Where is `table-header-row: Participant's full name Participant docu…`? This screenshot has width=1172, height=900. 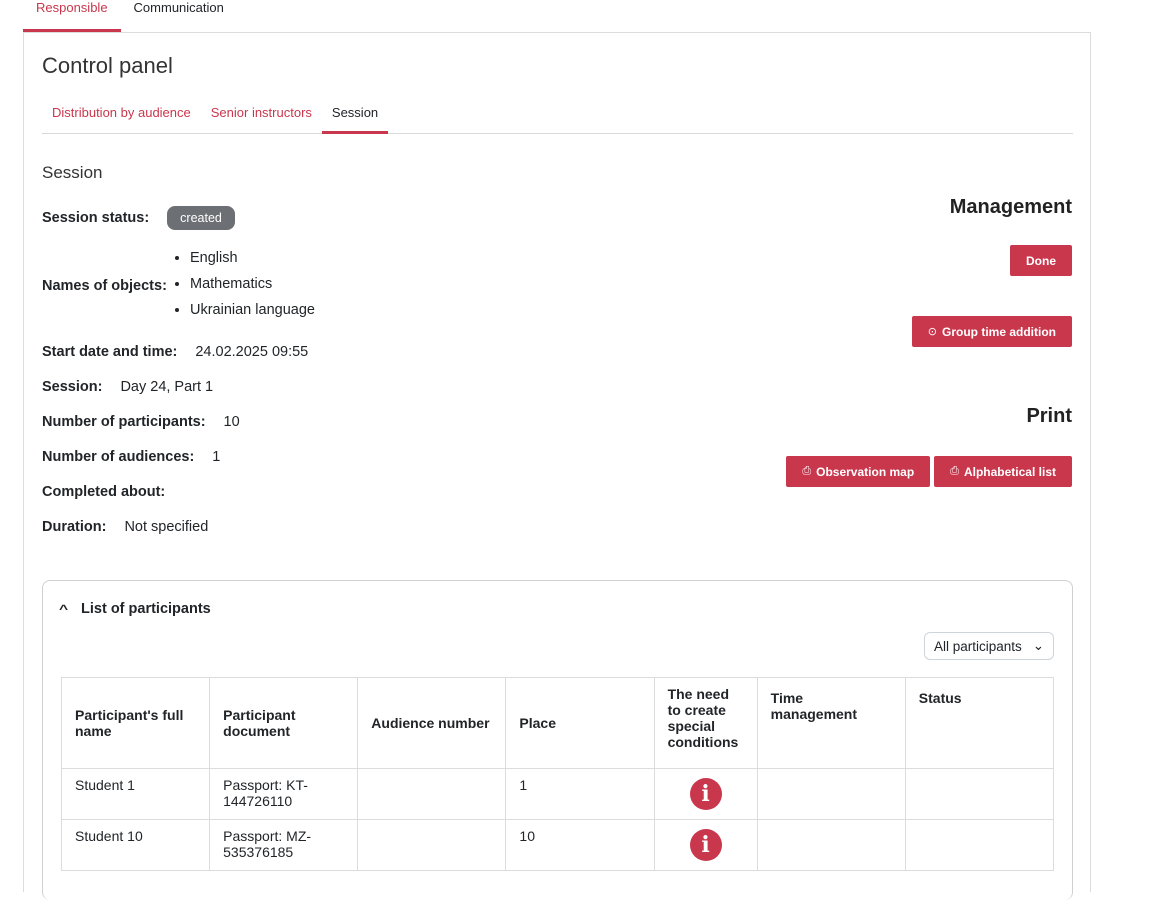
table-header-row: Participant's full name Participant docu… is located at coordinates (557, 723).